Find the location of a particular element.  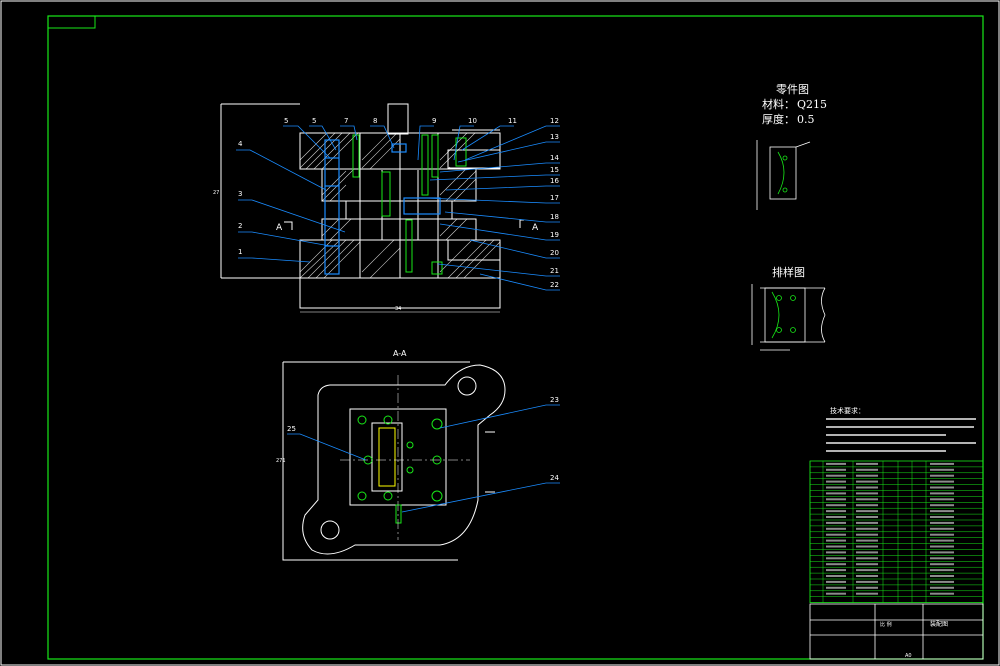

plan-leaders is located at coordinates (423, 458).